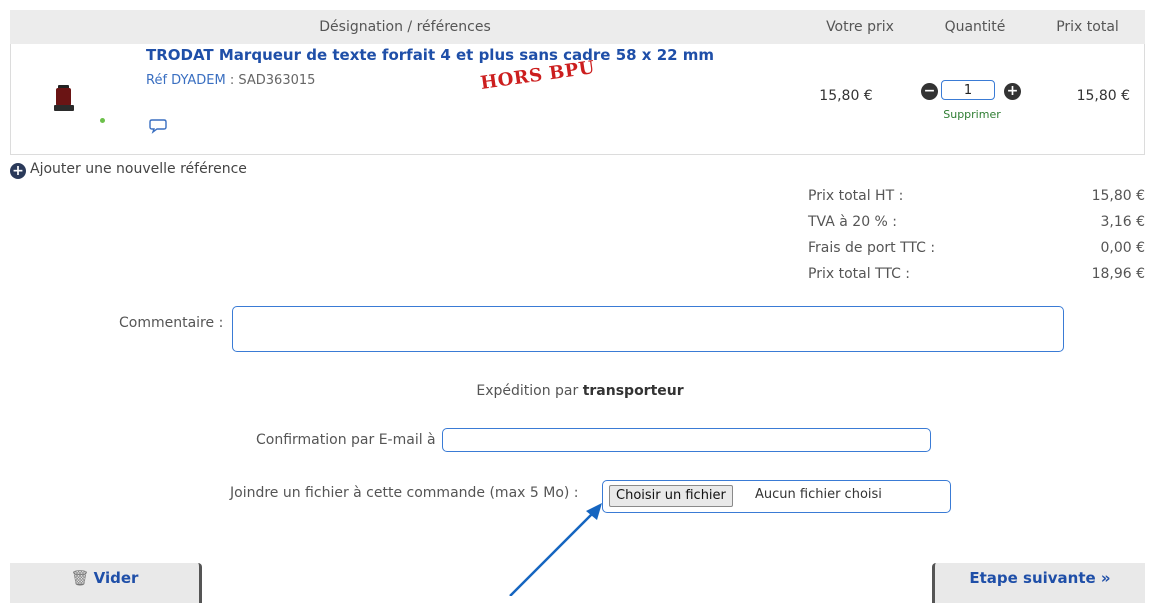 The height and width of the screenshot is (603, 1160). What do you see at coordinates (975, 27) in the screenshot?
I see `header-quantity: Quantité` at bounding box center [975, 27].